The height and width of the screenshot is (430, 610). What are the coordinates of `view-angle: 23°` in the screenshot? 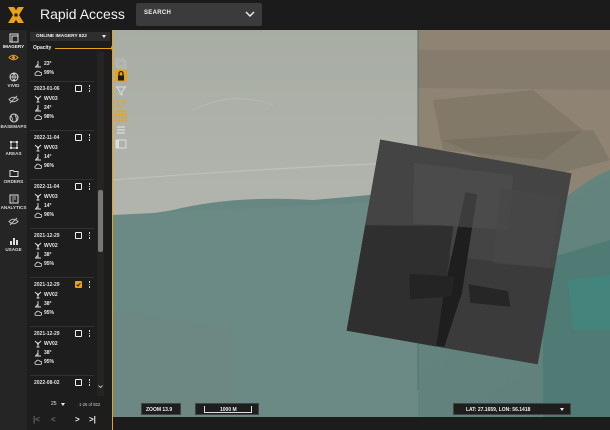 It's located at (54, 64).